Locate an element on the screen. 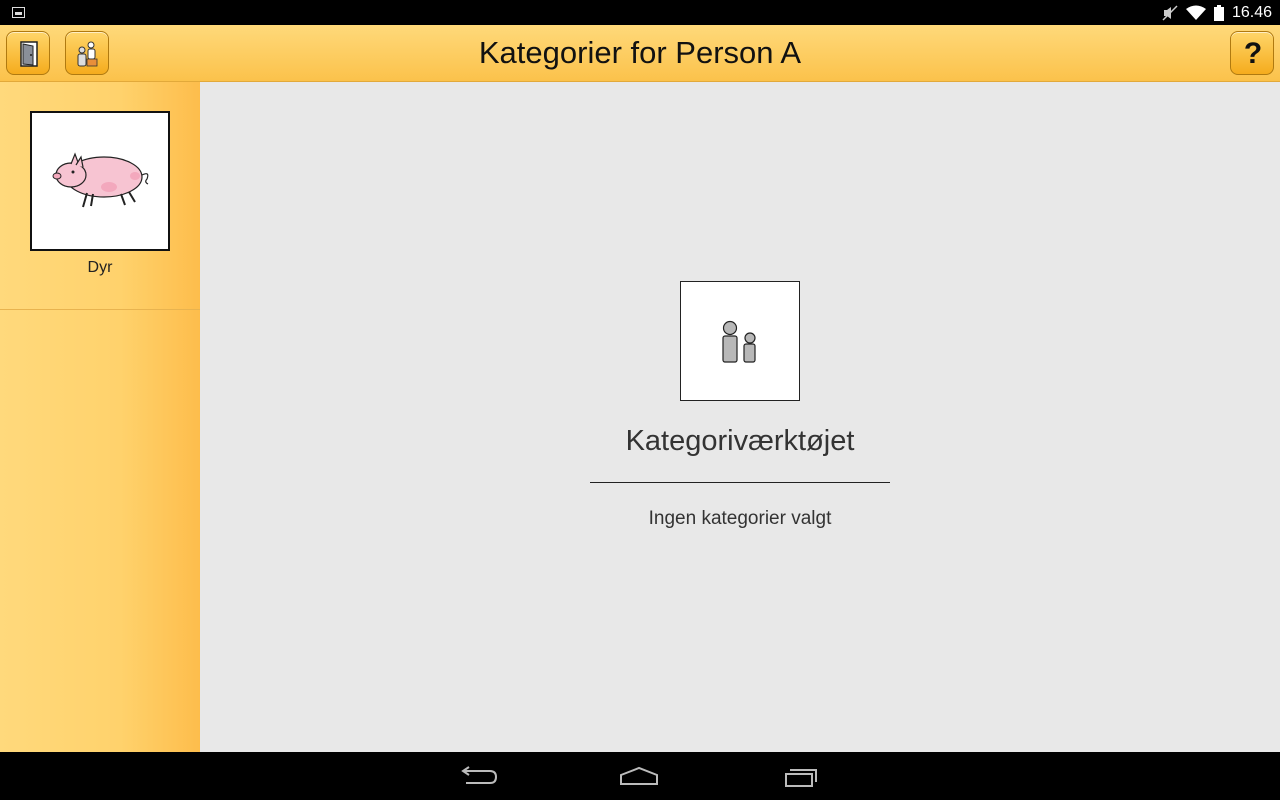 This screenshot has height=800, width=1280. tool-title: Kategoriværktøjet is located at coordinates (740, 441).